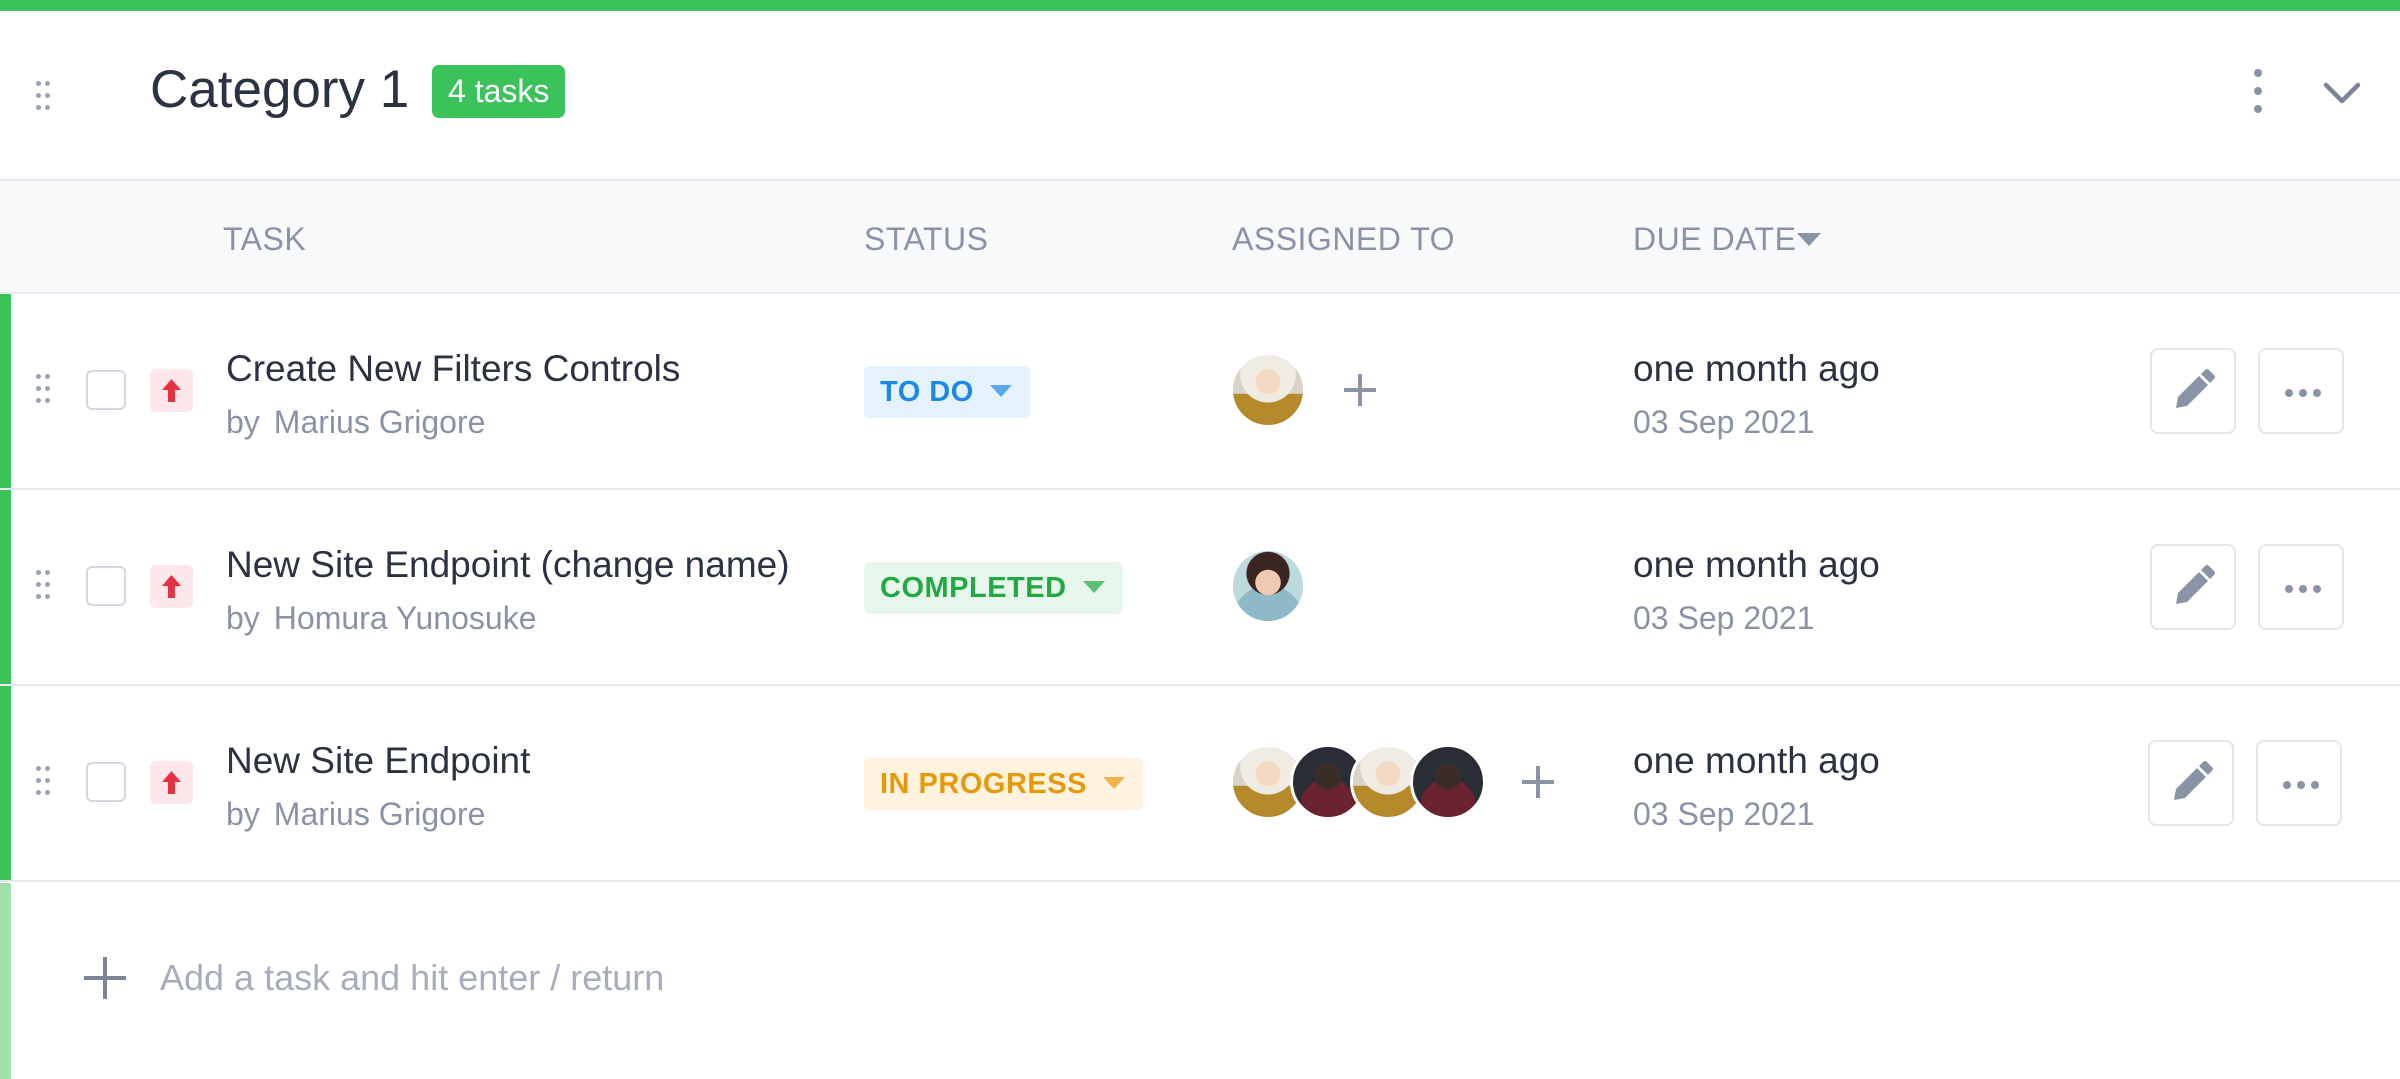 This screenshot has height=1079, width=2400. I want to click on status-dropdown: COMPLETED, so click(993, 588).